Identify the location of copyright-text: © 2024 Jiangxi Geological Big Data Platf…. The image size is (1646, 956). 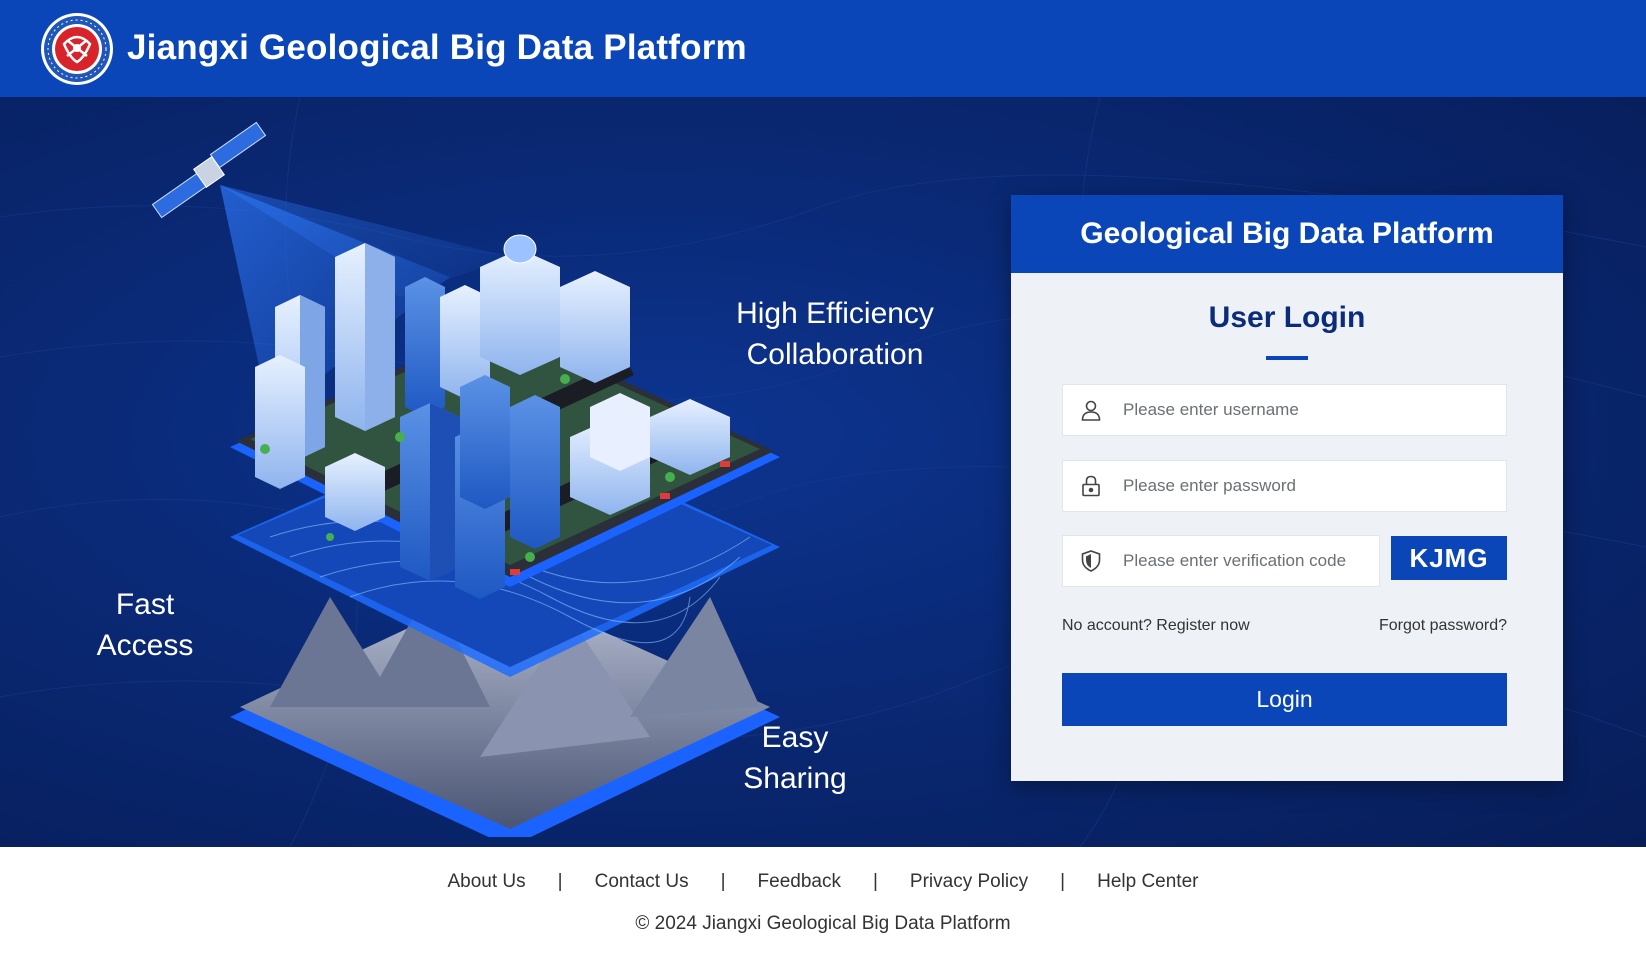
(823, 923).